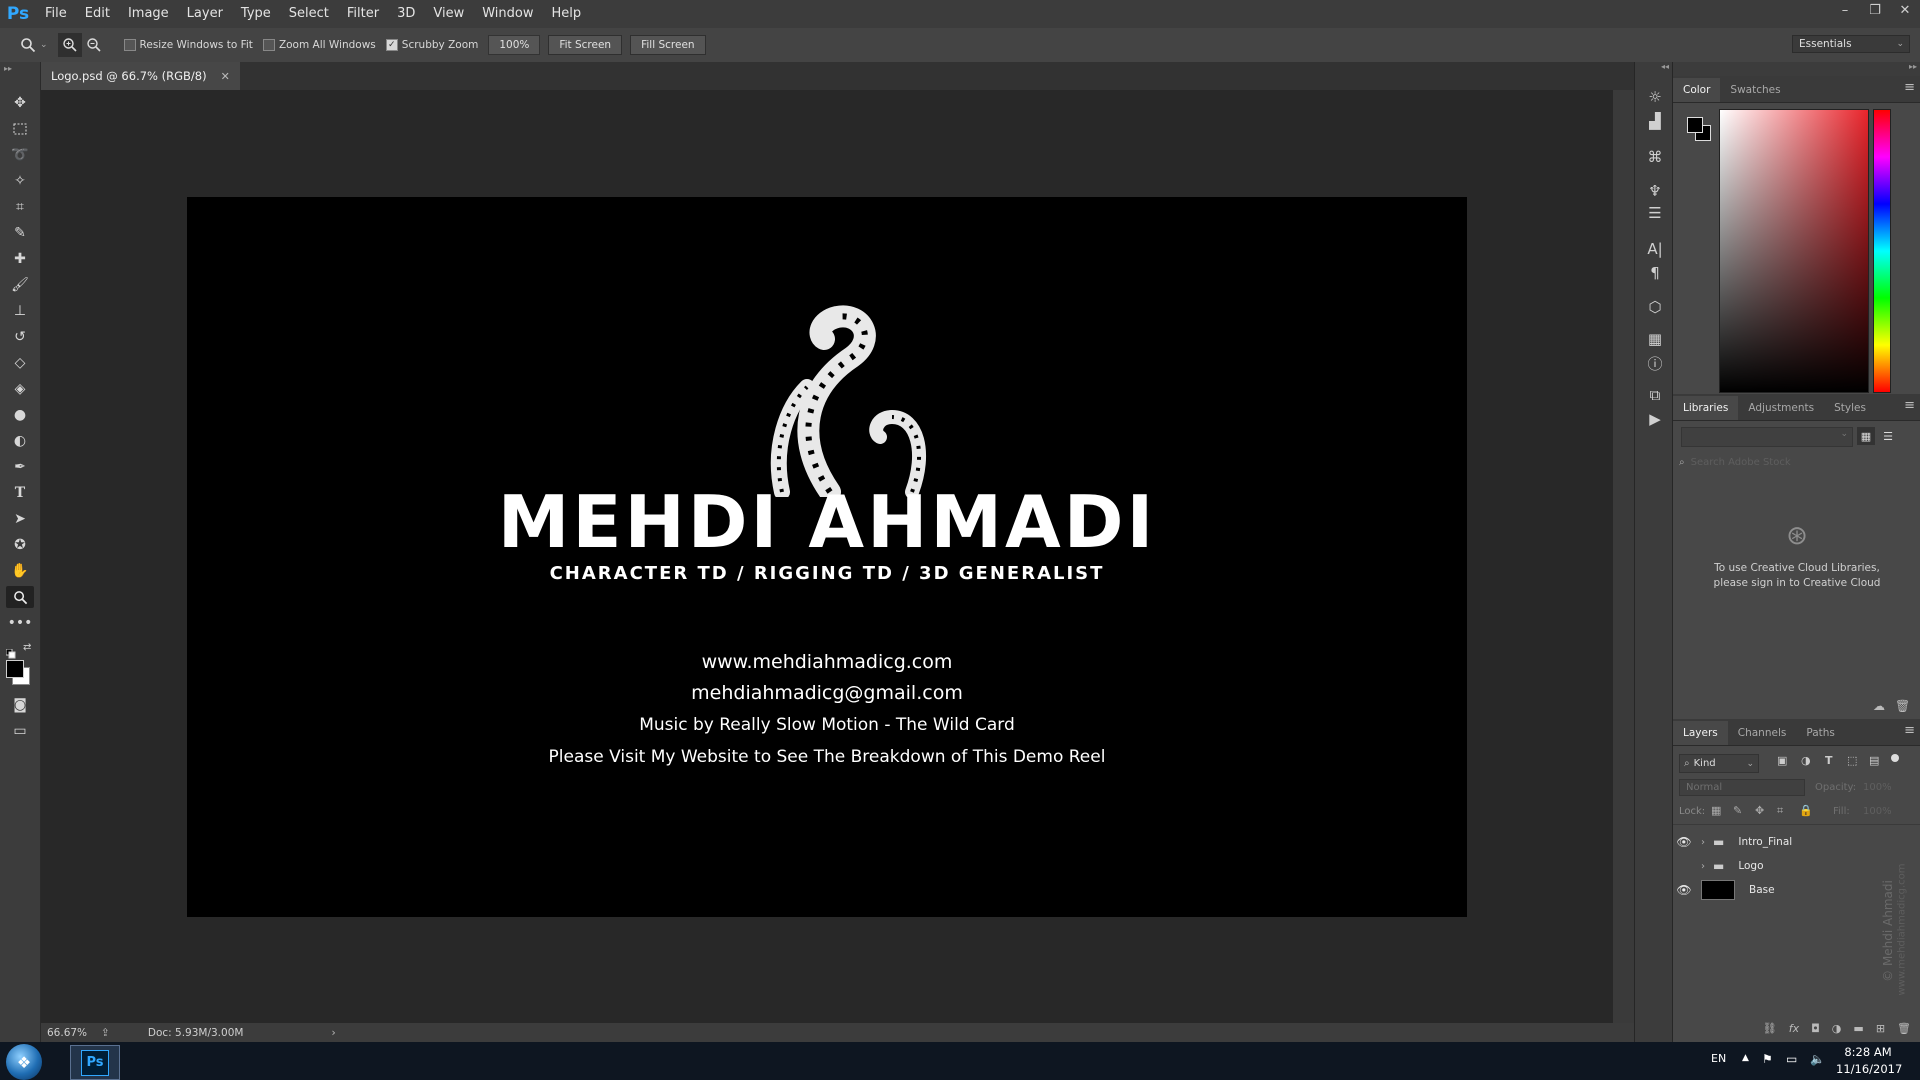 This screenshot has height=1080, width=1920. Describe the element at coordinates (27, 647) in the screenshot. I see `swap-colors-icon: ⇄` at that location.